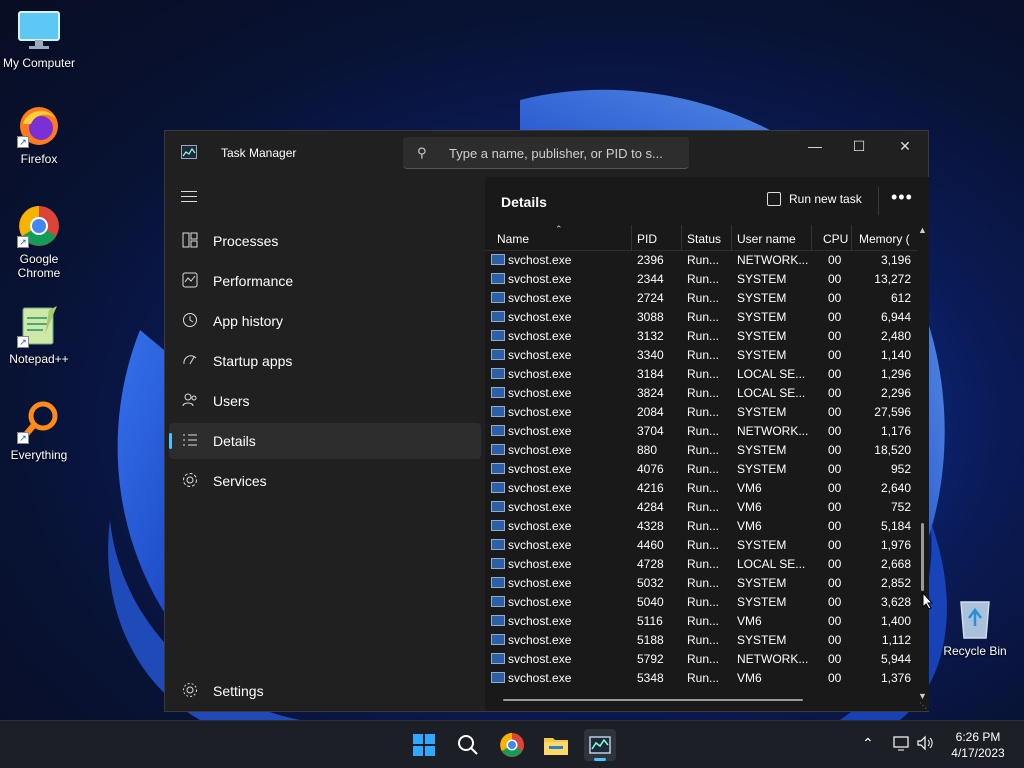 This screenshot has width=1024, height=768. I want to click on sidebar-item-startup-apps: Startup apps, so click(325, 361).